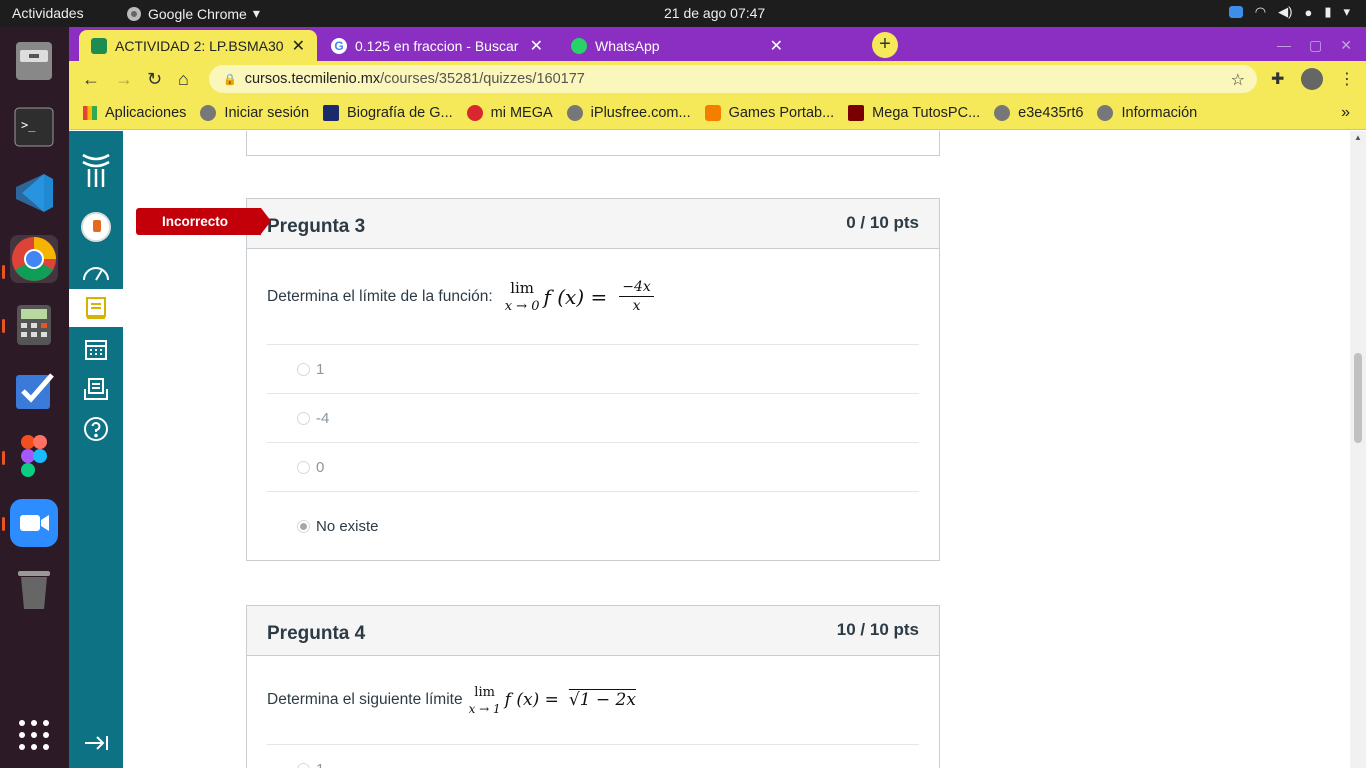 This screenshot has width=1366, height=768. Describe the element at coordinates (677, 45) in the screenshot. I see `tab-whatsapp: WhatsApp ✕` at that location.